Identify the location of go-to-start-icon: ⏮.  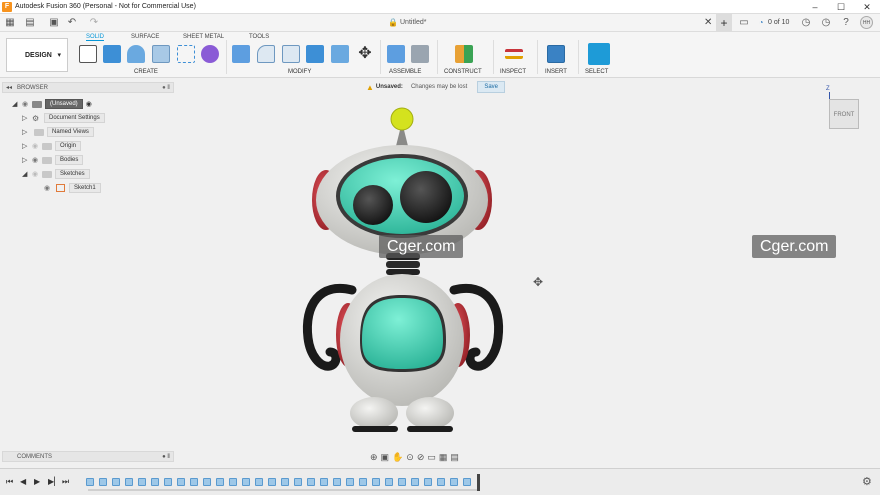
(9, 482).